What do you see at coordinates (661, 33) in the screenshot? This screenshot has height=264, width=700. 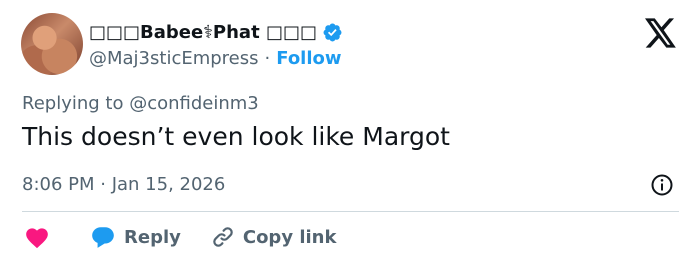 I see `x-logo-icon` at bounding box center [661, 33].